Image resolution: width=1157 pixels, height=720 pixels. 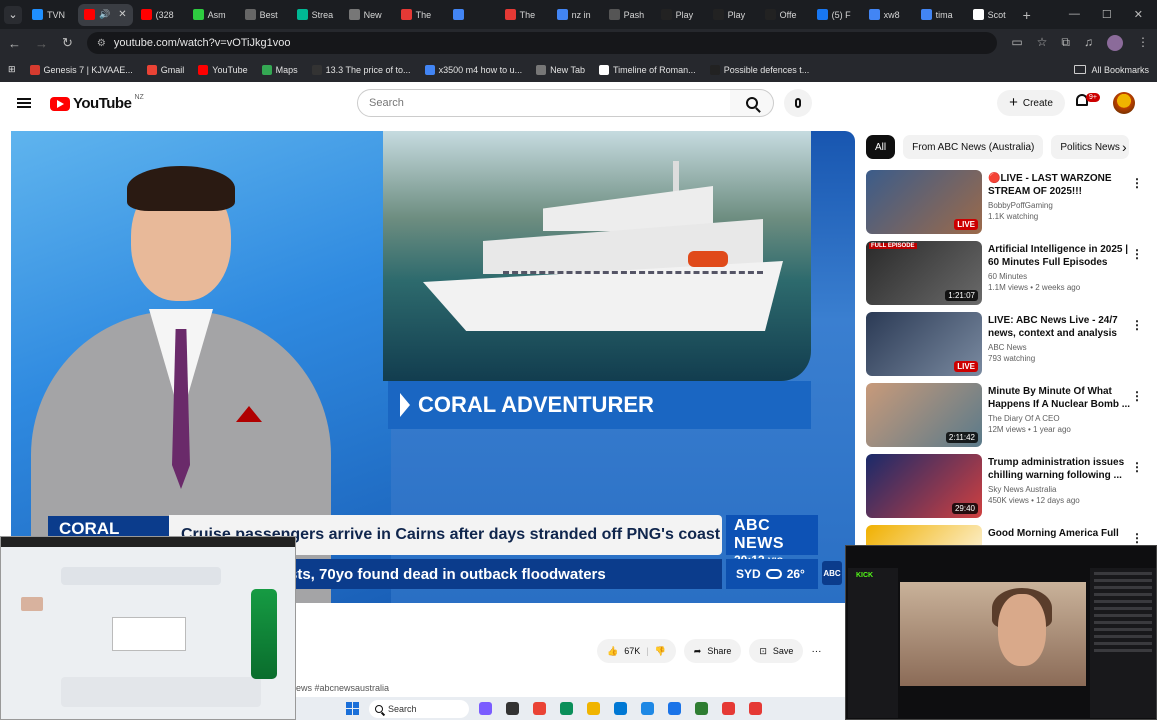 What do you see at coordinates (13, 14) in the screenshot?
I see `tab-search-menu-icon: ⌄` at bounding box center [13, 14].